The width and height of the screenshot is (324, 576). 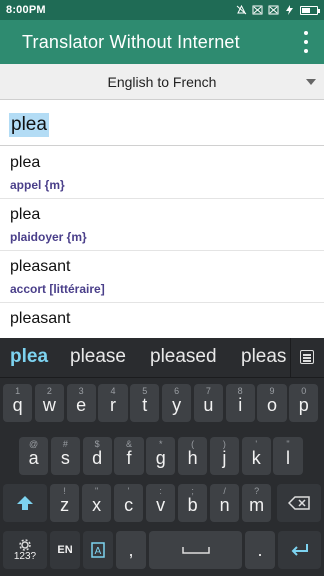 What do you see at coordinates (162, 124) in the screenshot?
I see `search-input: plea` at bounding box center [162, 124].